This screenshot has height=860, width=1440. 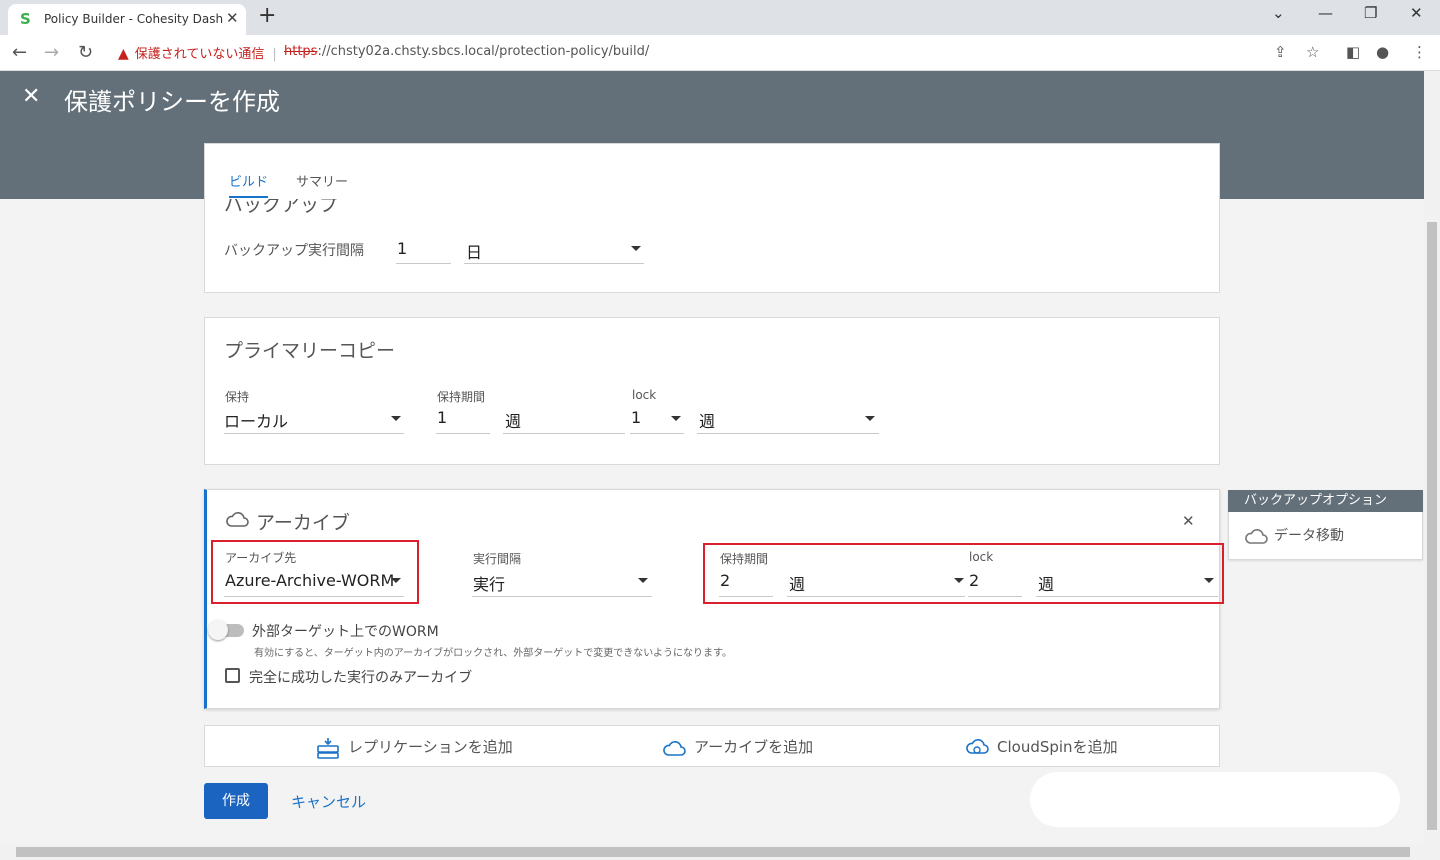 What do you see at coordinates (134, 19) in the screenshot?
I see `browser-tab-title: Policy Builder - Cohesity Dashboard` at bounding box center [134, 19].